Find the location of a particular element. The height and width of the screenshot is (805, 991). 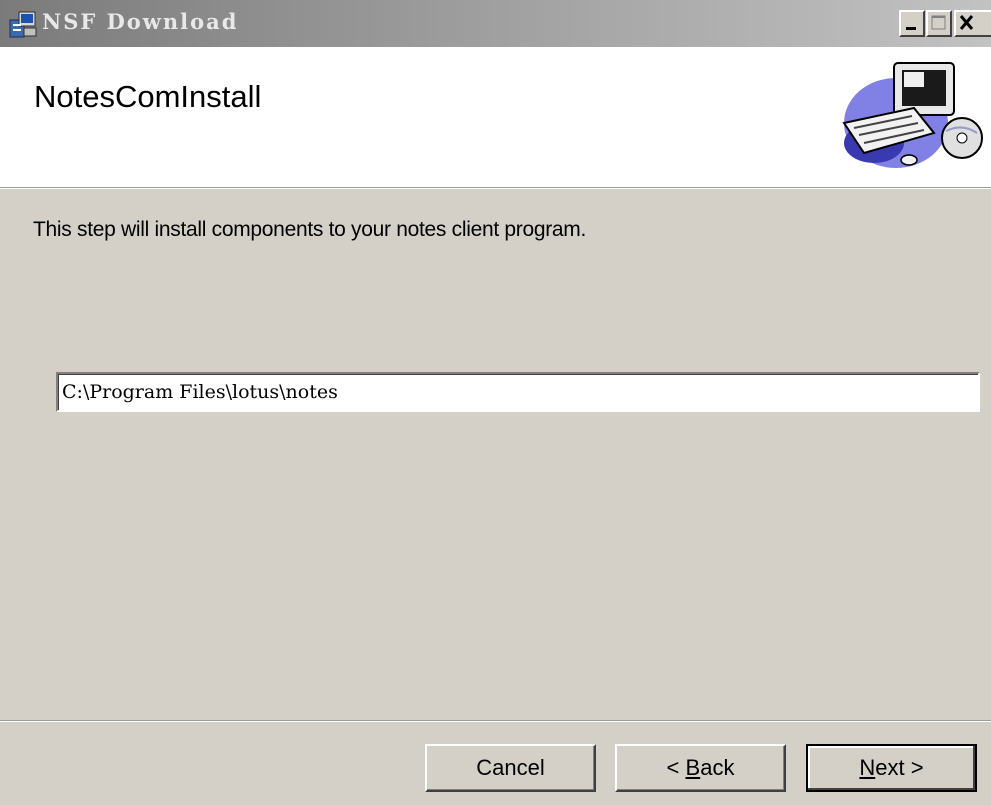

back-button-label: < Back is located at coordinates (700, 767).